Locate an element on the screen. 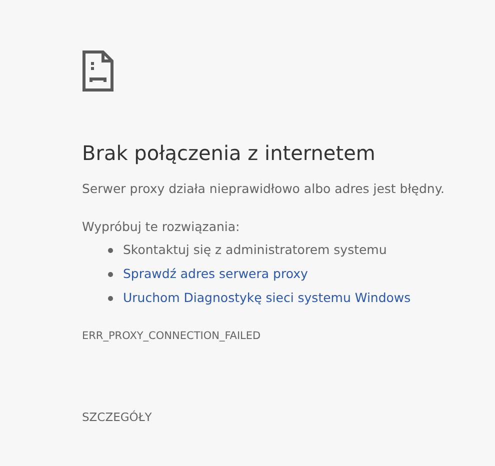 This screenshot has height=466, width=495. details-button: SZCZEGÓŁY is located at coordinates (117, 417).